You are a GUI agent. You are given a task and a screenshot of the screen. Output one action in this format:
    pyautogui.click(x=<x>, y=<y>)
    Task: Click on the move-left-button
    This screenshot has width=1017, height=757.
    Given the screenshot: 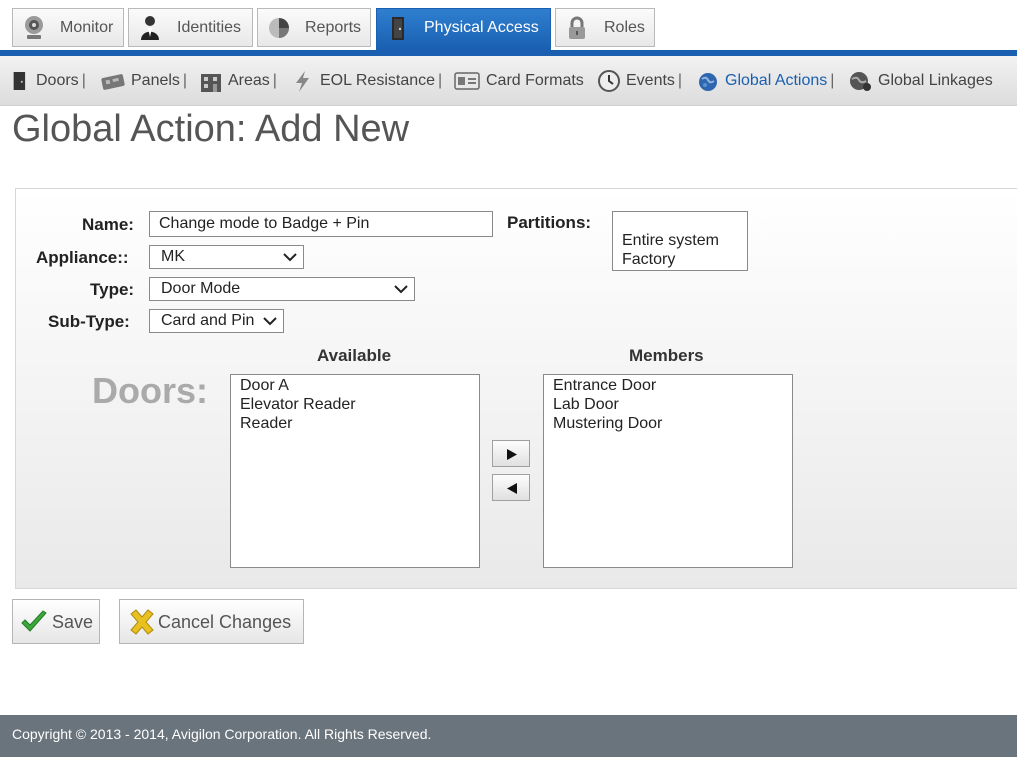 What is the action you would take?
    pyautogui.click(x=511, y=487)
    